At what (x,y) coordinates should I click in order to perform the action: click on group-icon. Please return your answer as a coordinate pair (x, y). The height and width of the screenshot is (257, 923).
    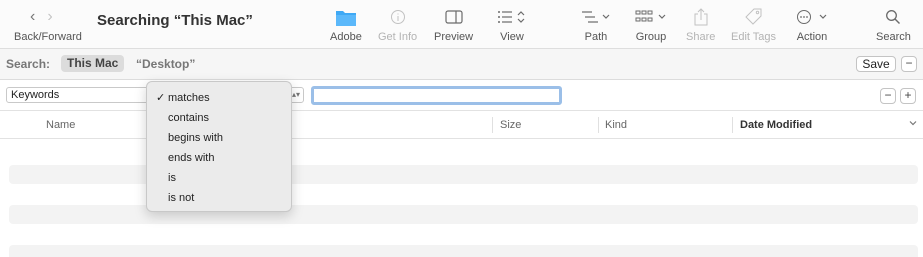
    Looking at the image, I should click on (651, 17).